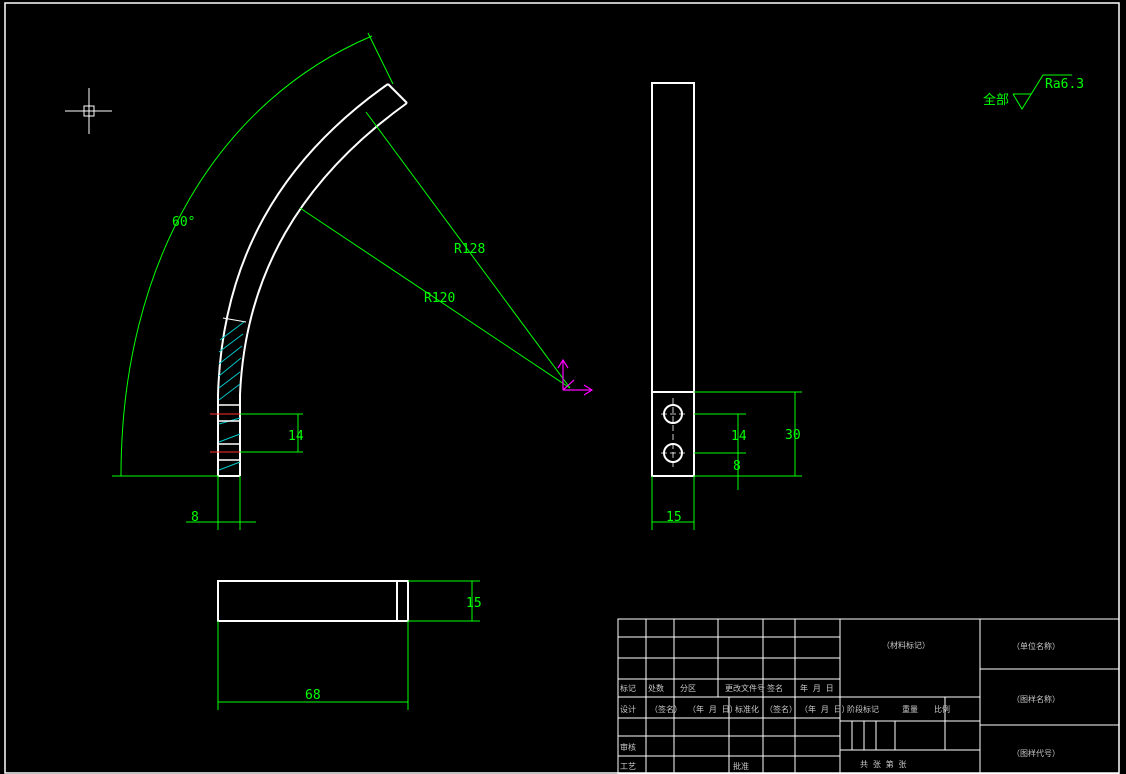 The width and height of the screenshot is (1126, 774). I want to click on tb-change-doc: 更改文件号, so click(745, 688).